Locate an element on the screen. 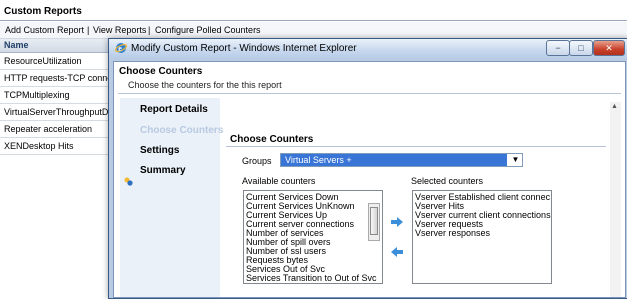 The image size is (627, 299). list-scrollbar is located at coordinates (374, 222).